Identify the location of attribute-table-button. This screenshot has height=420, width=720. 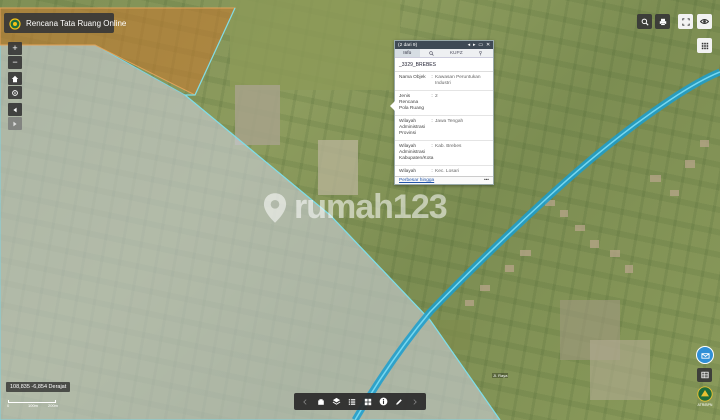
(704, 375).